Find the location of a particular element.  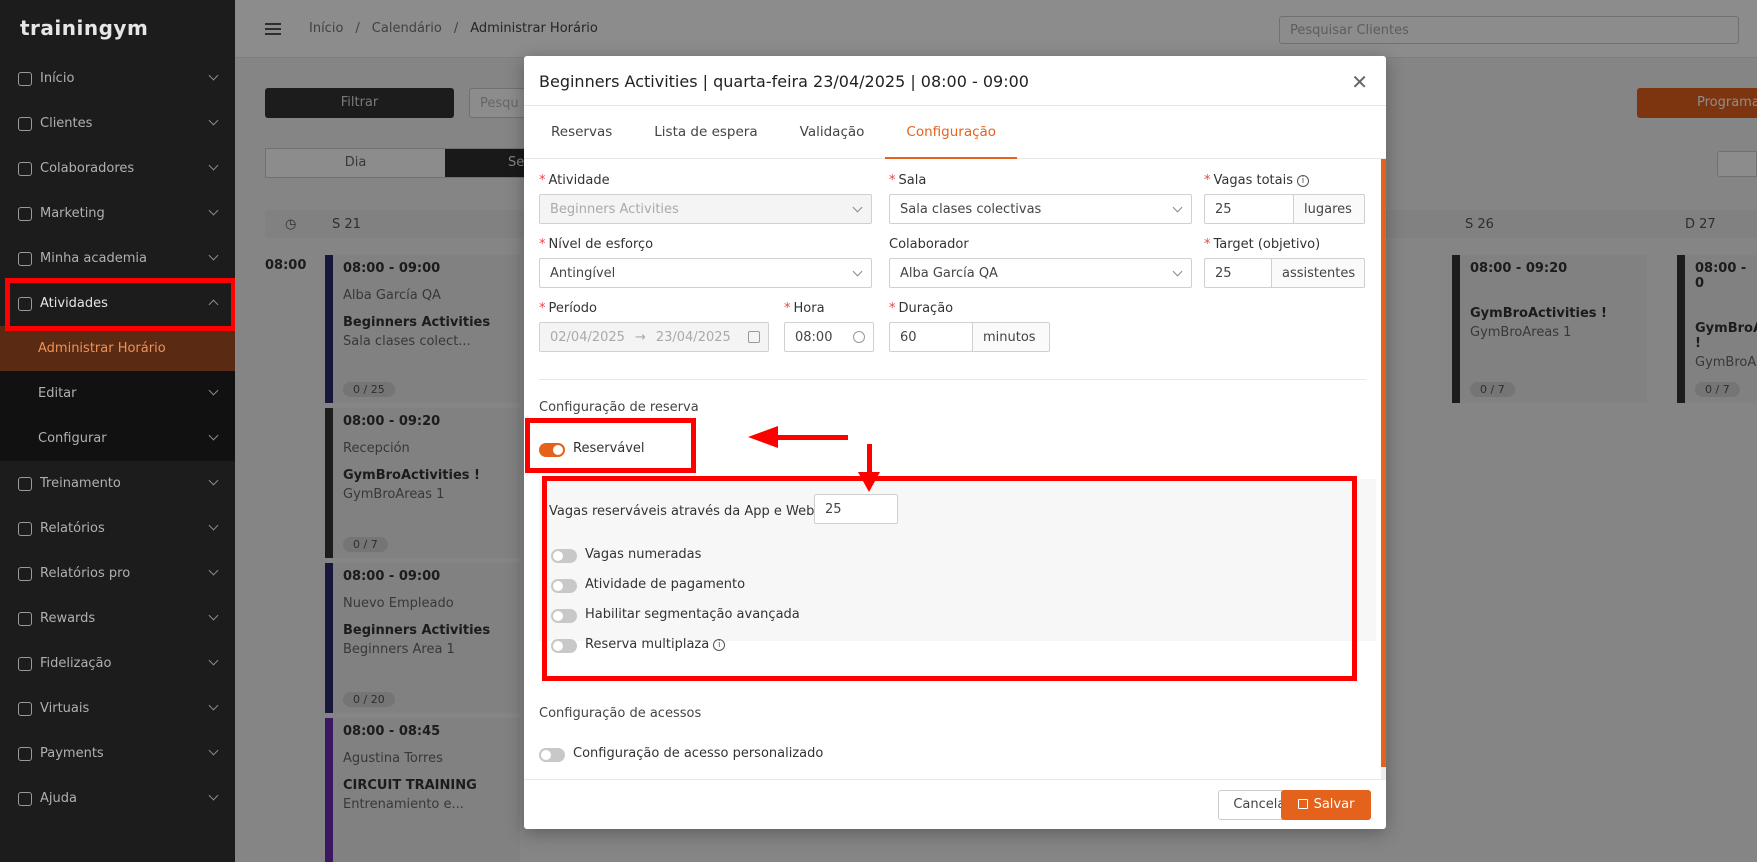

chevron-up-icon is located at coordinates (213, 304).